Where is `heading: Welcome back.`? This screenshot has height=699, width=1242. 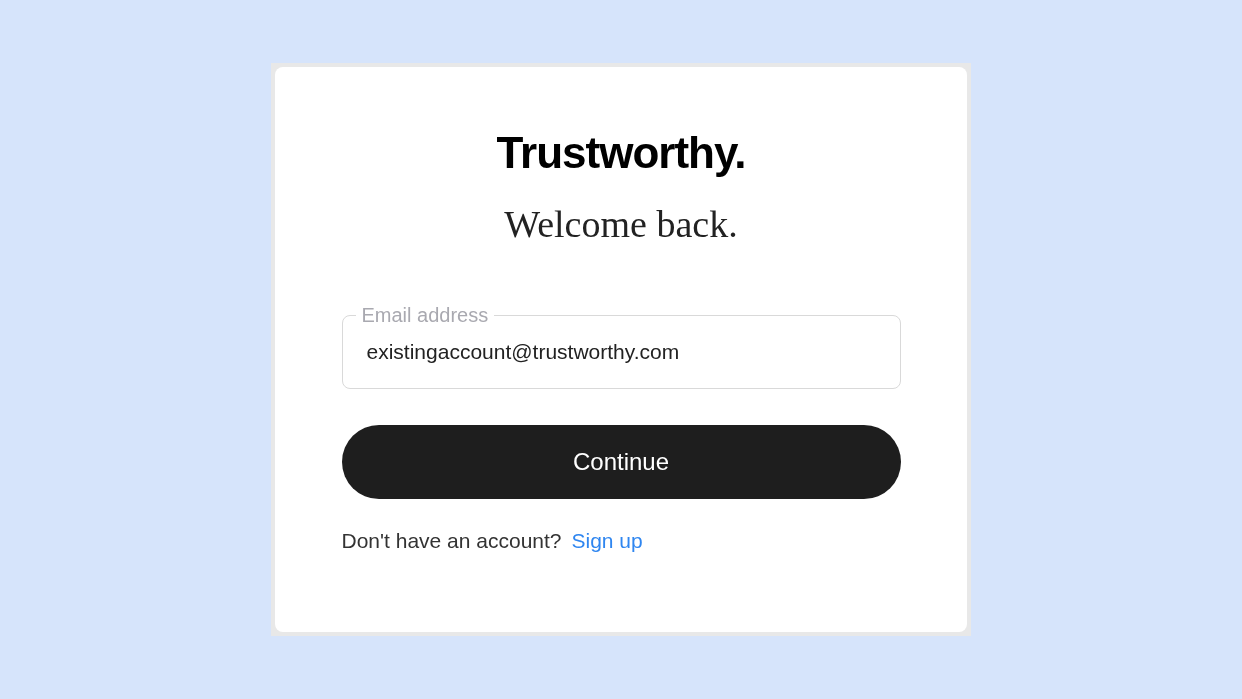
heading: Welcome back. is located at coordinates (621, 224).